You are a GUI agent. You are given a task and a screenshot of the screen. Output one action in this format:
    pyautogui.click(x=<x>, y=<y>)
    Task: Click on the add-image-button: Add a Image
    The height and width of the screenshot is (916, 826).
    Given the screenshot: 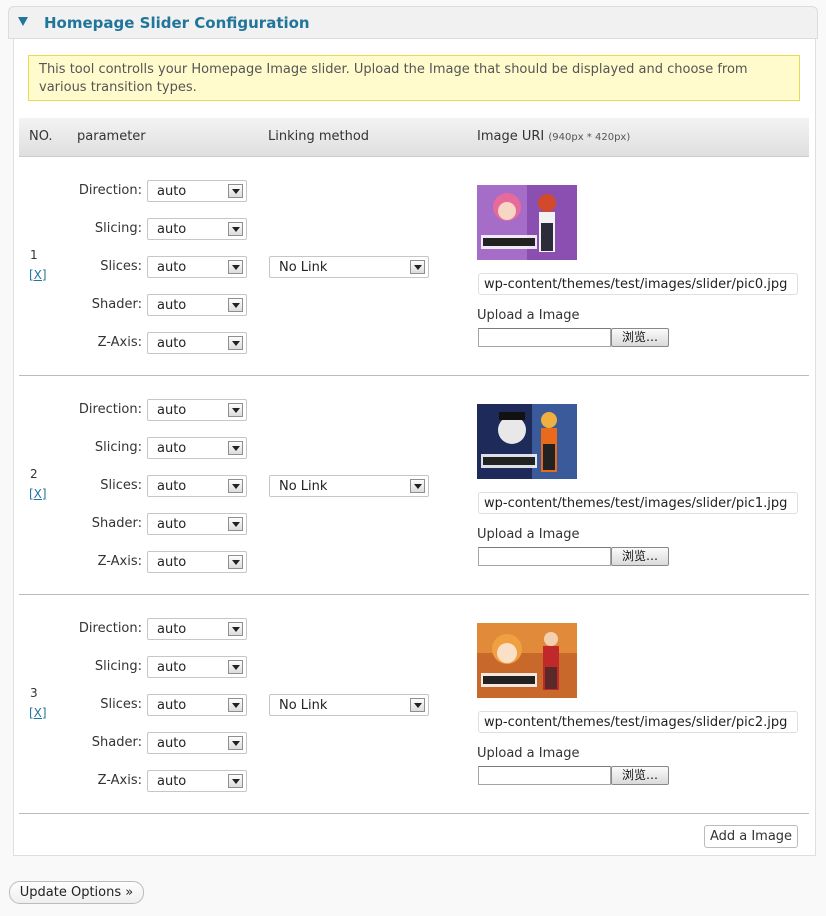 What is the action you would take?
    pyautogui.click(x=751, y=836)
    